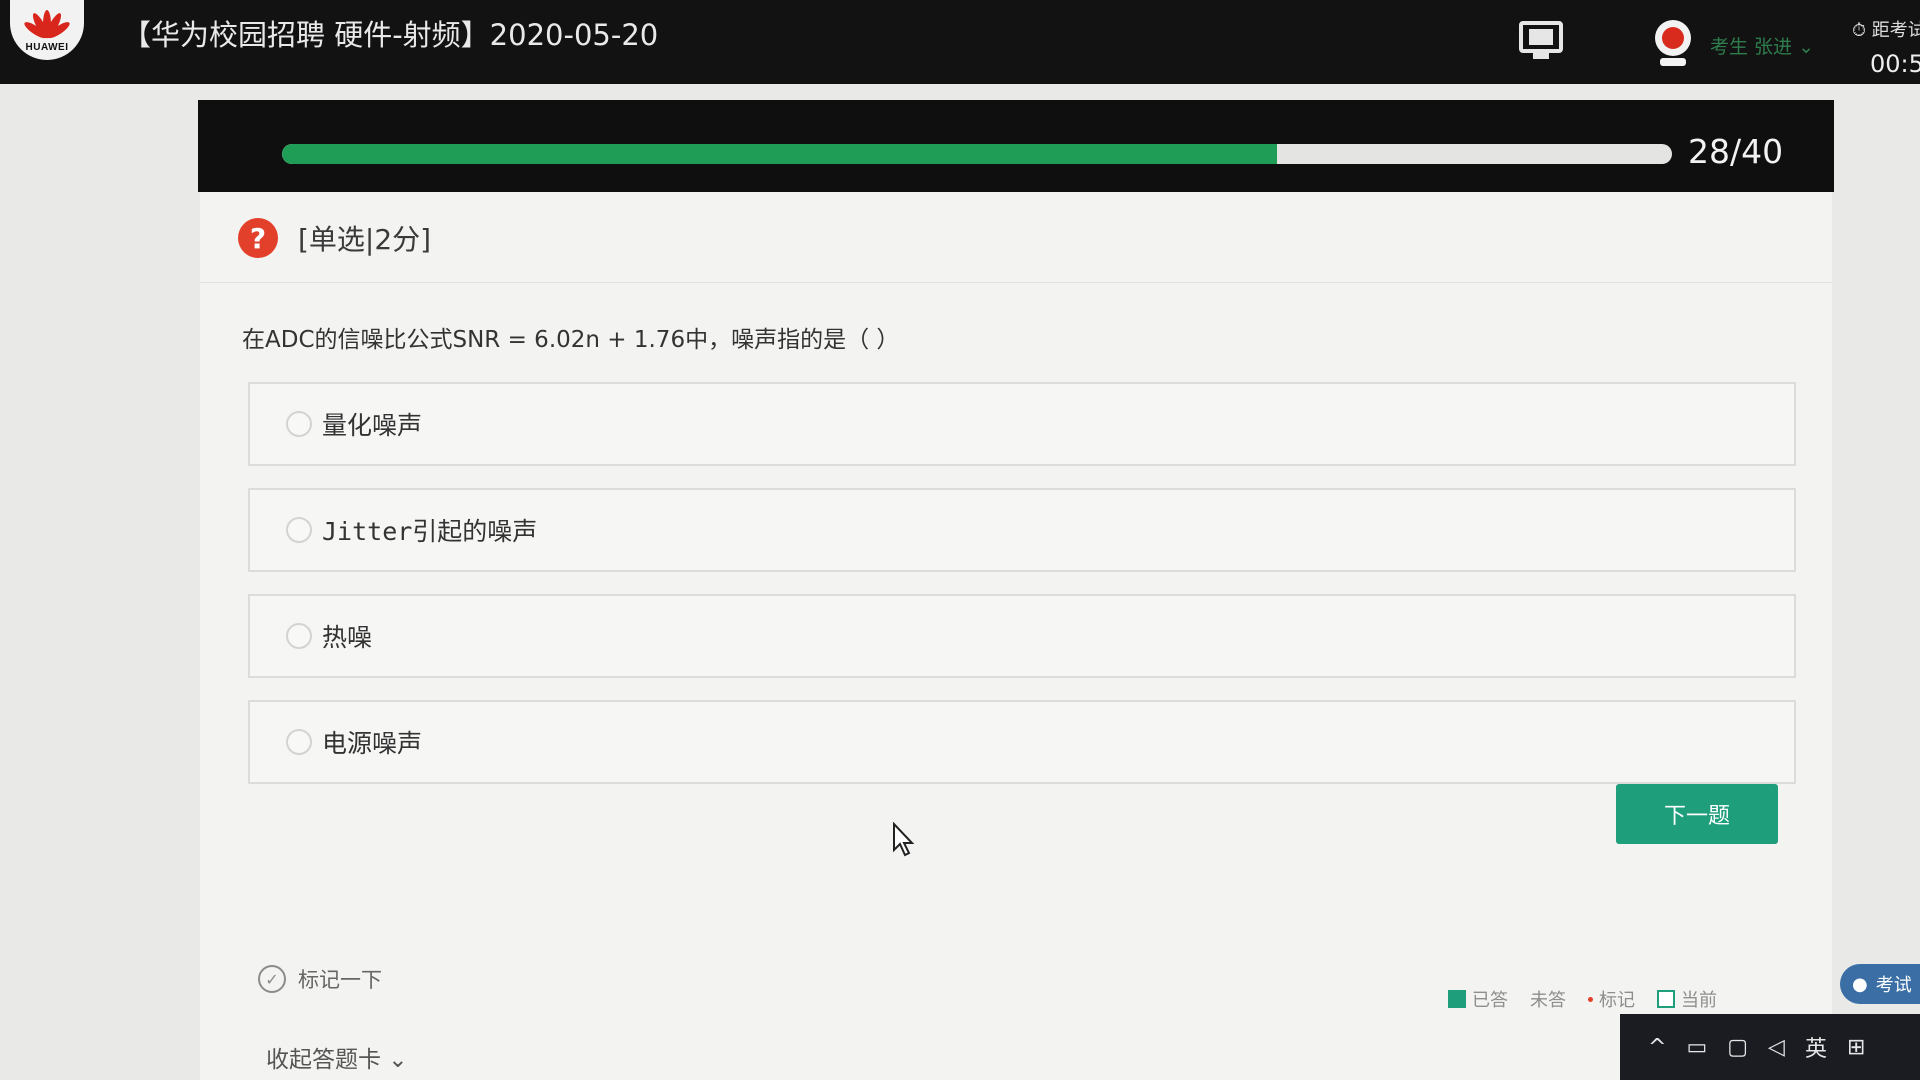 This screenshot has width=1920, height=1080. I want to click on legend-current: 当前, so click(1687, 999).